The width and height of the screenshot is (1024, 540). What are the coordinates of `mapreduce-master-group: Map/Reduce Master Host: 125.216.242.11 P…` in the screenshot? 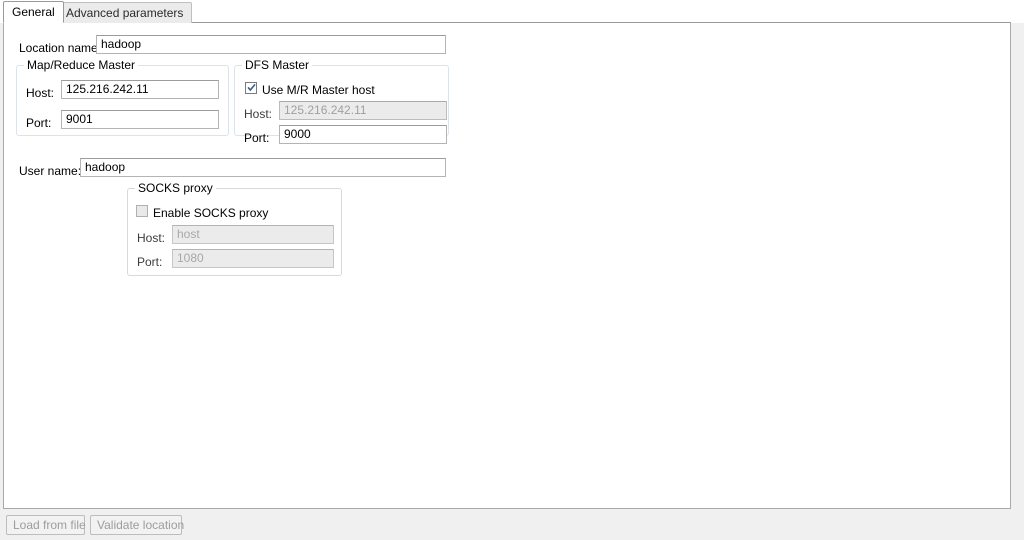 It's located at (122, 97).